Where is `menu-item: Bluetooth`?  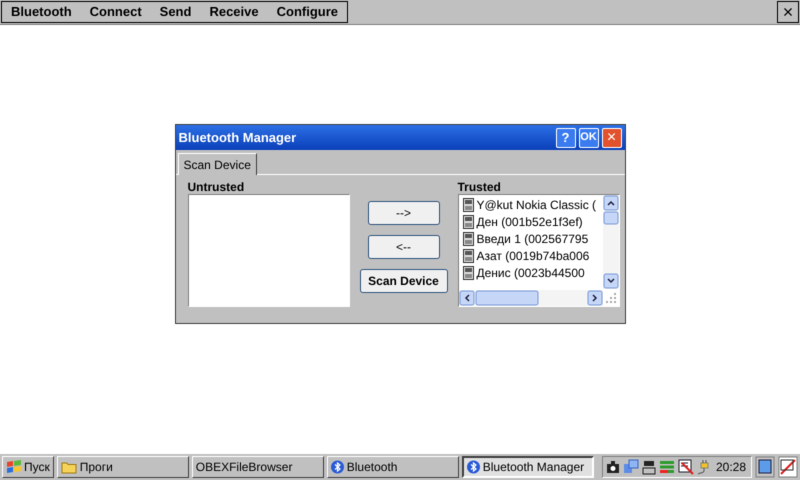
menu-item: Bluetooth is located at coordinates (41, 12).